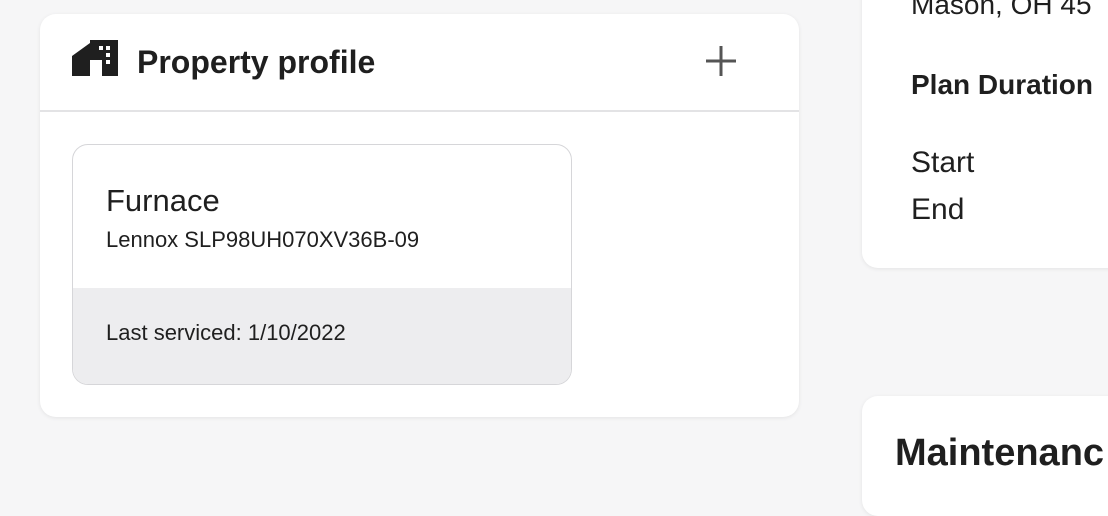 The image size is (1108, 516). I want to click on plan-details-card: Mason, OH 45 Plan Duration Start End, so click(985, 134).